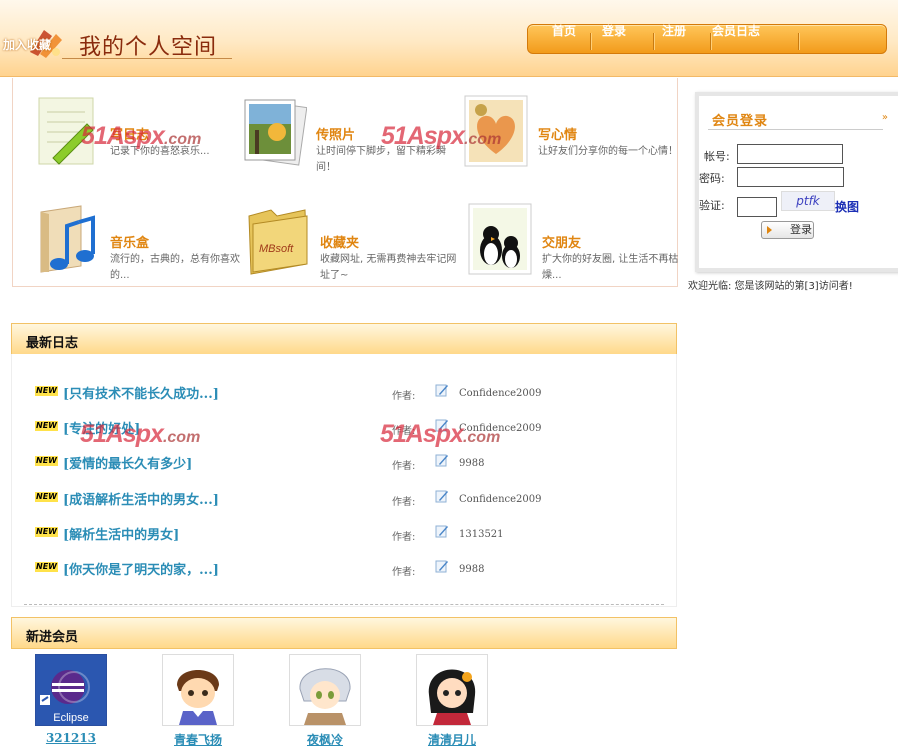 The image size is (898, 754). Describe the element at coordinates (27, 44) in the screenshot. I see `add-favorite-link: 加入收藏` at that location.